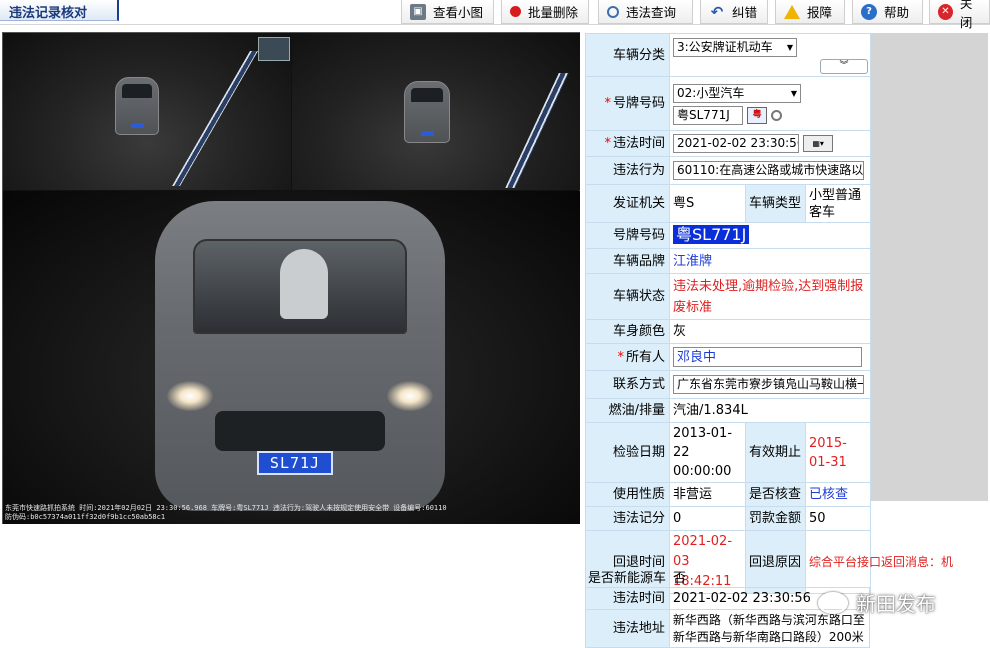 Image resolution: width=990 pixels, height=648 pixels. I want to click on search-icon, so click(613, 11).